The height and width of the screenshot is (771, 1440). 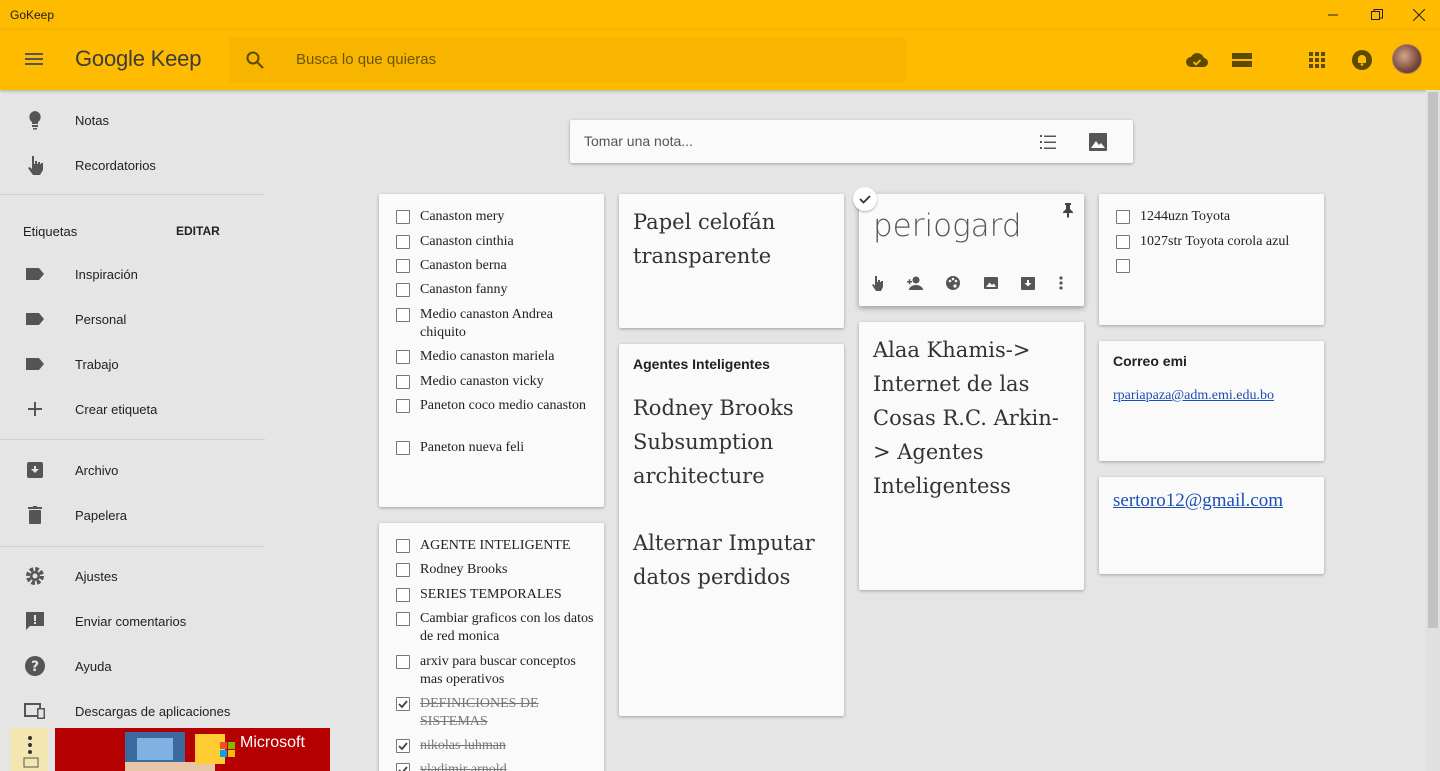 I want to click on minimize-button, so click(x=1333, y=15).